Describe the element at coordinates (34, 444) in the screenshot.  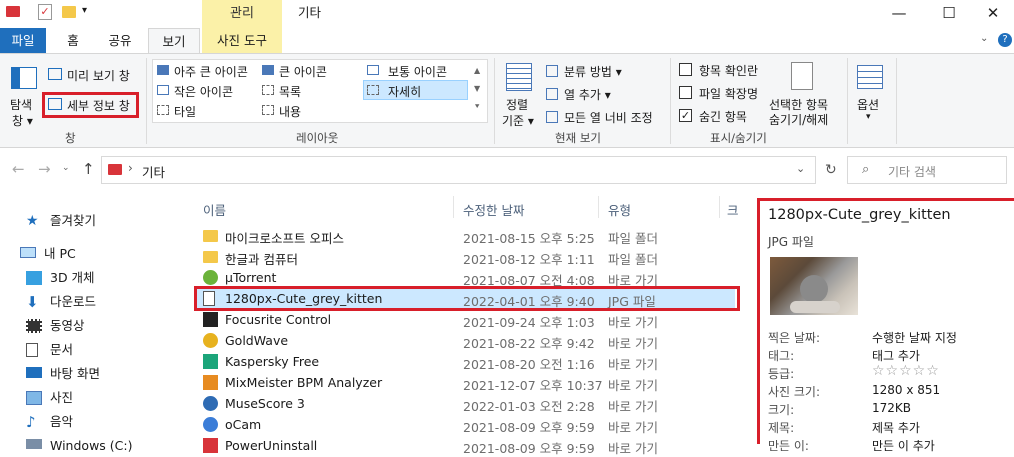
I see `drive-icon` at that location.